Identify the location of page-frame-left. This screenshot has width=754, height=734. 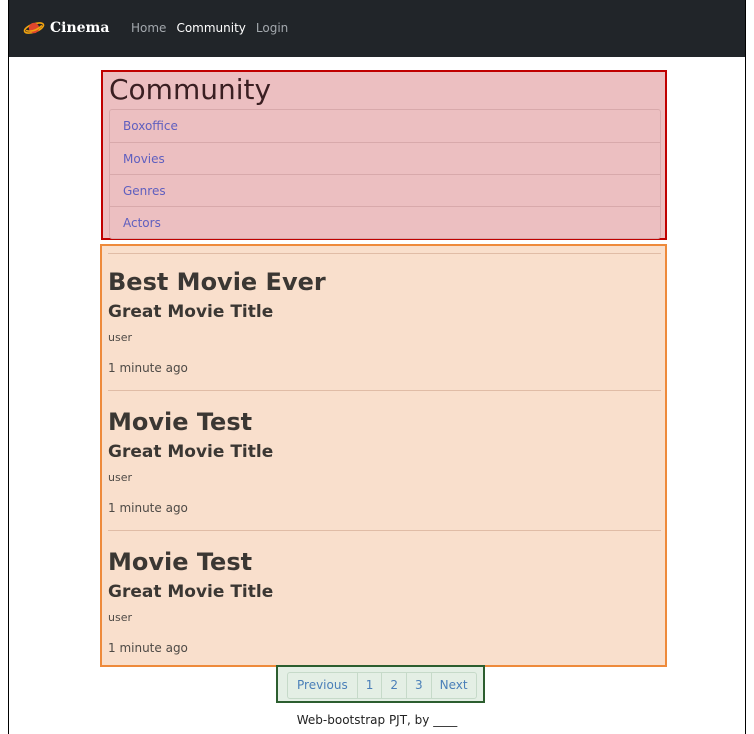
(8, 367).